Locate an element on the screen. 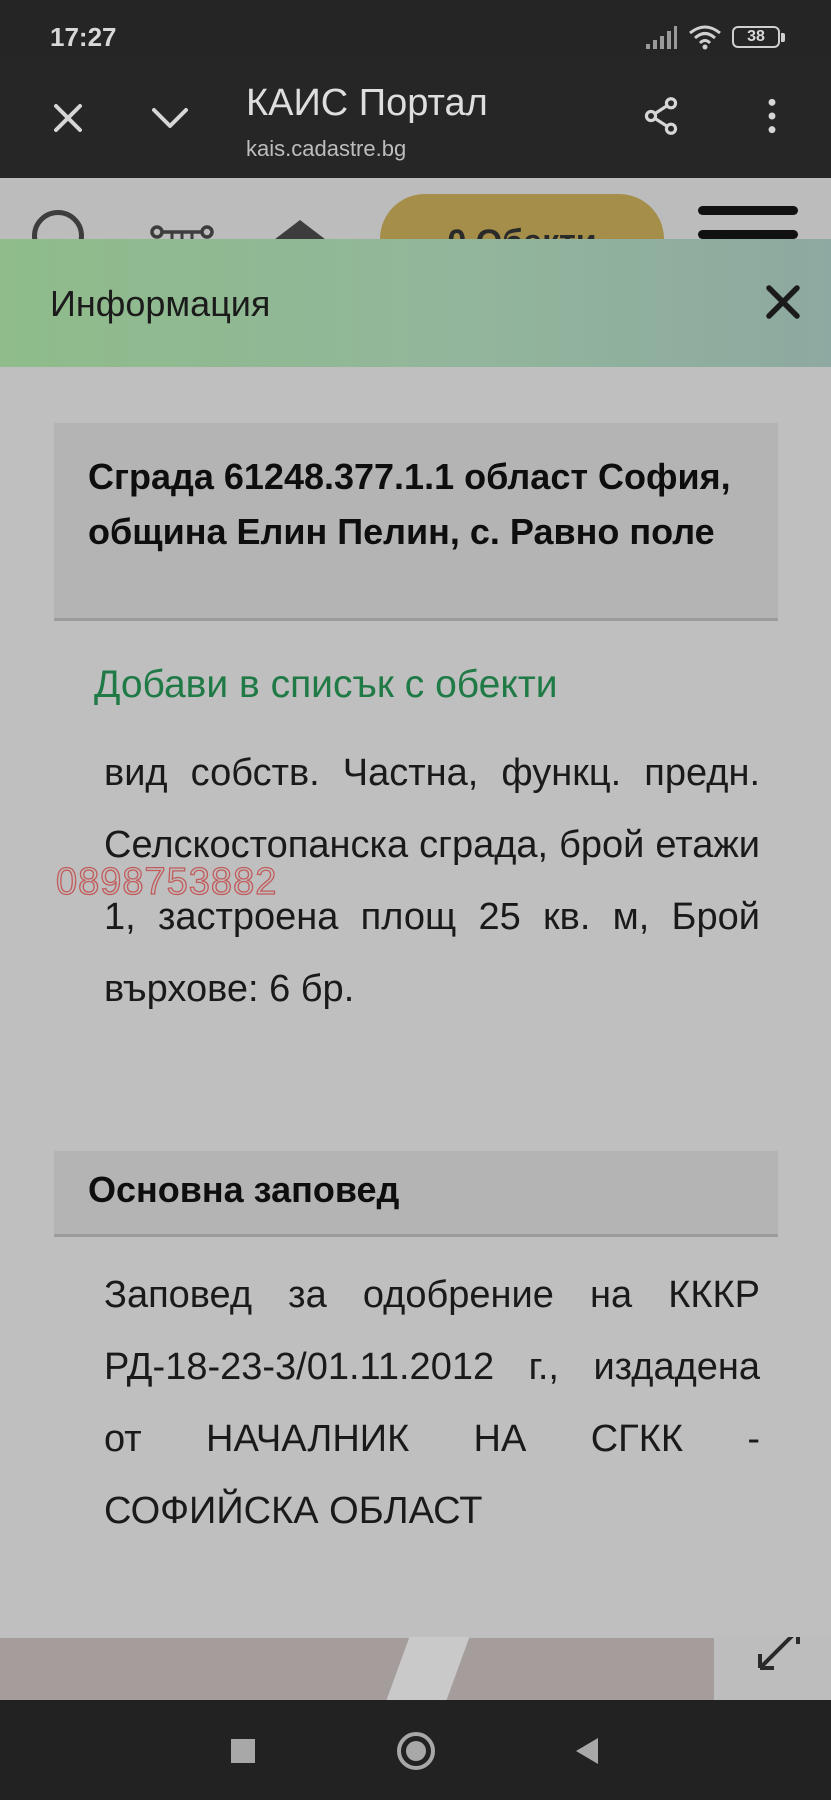 This screenshot has height=1800, width=831. status-time: 17:27 is located at coordinates (83, 37).